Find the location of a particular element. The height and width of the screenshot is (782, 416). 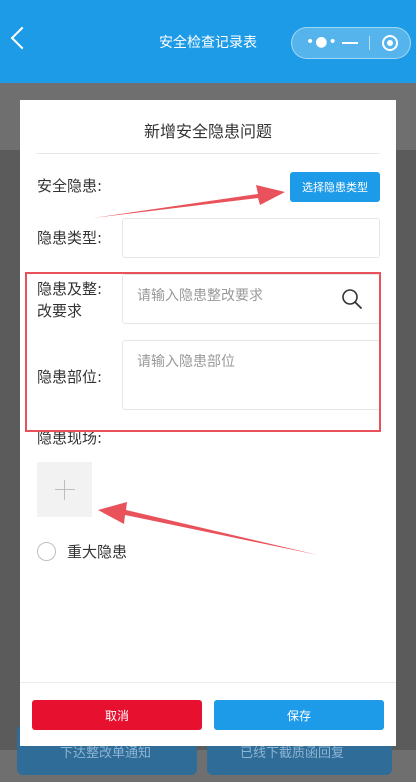

mini-program-capsule: •●• is located at coordinates (351, 43).